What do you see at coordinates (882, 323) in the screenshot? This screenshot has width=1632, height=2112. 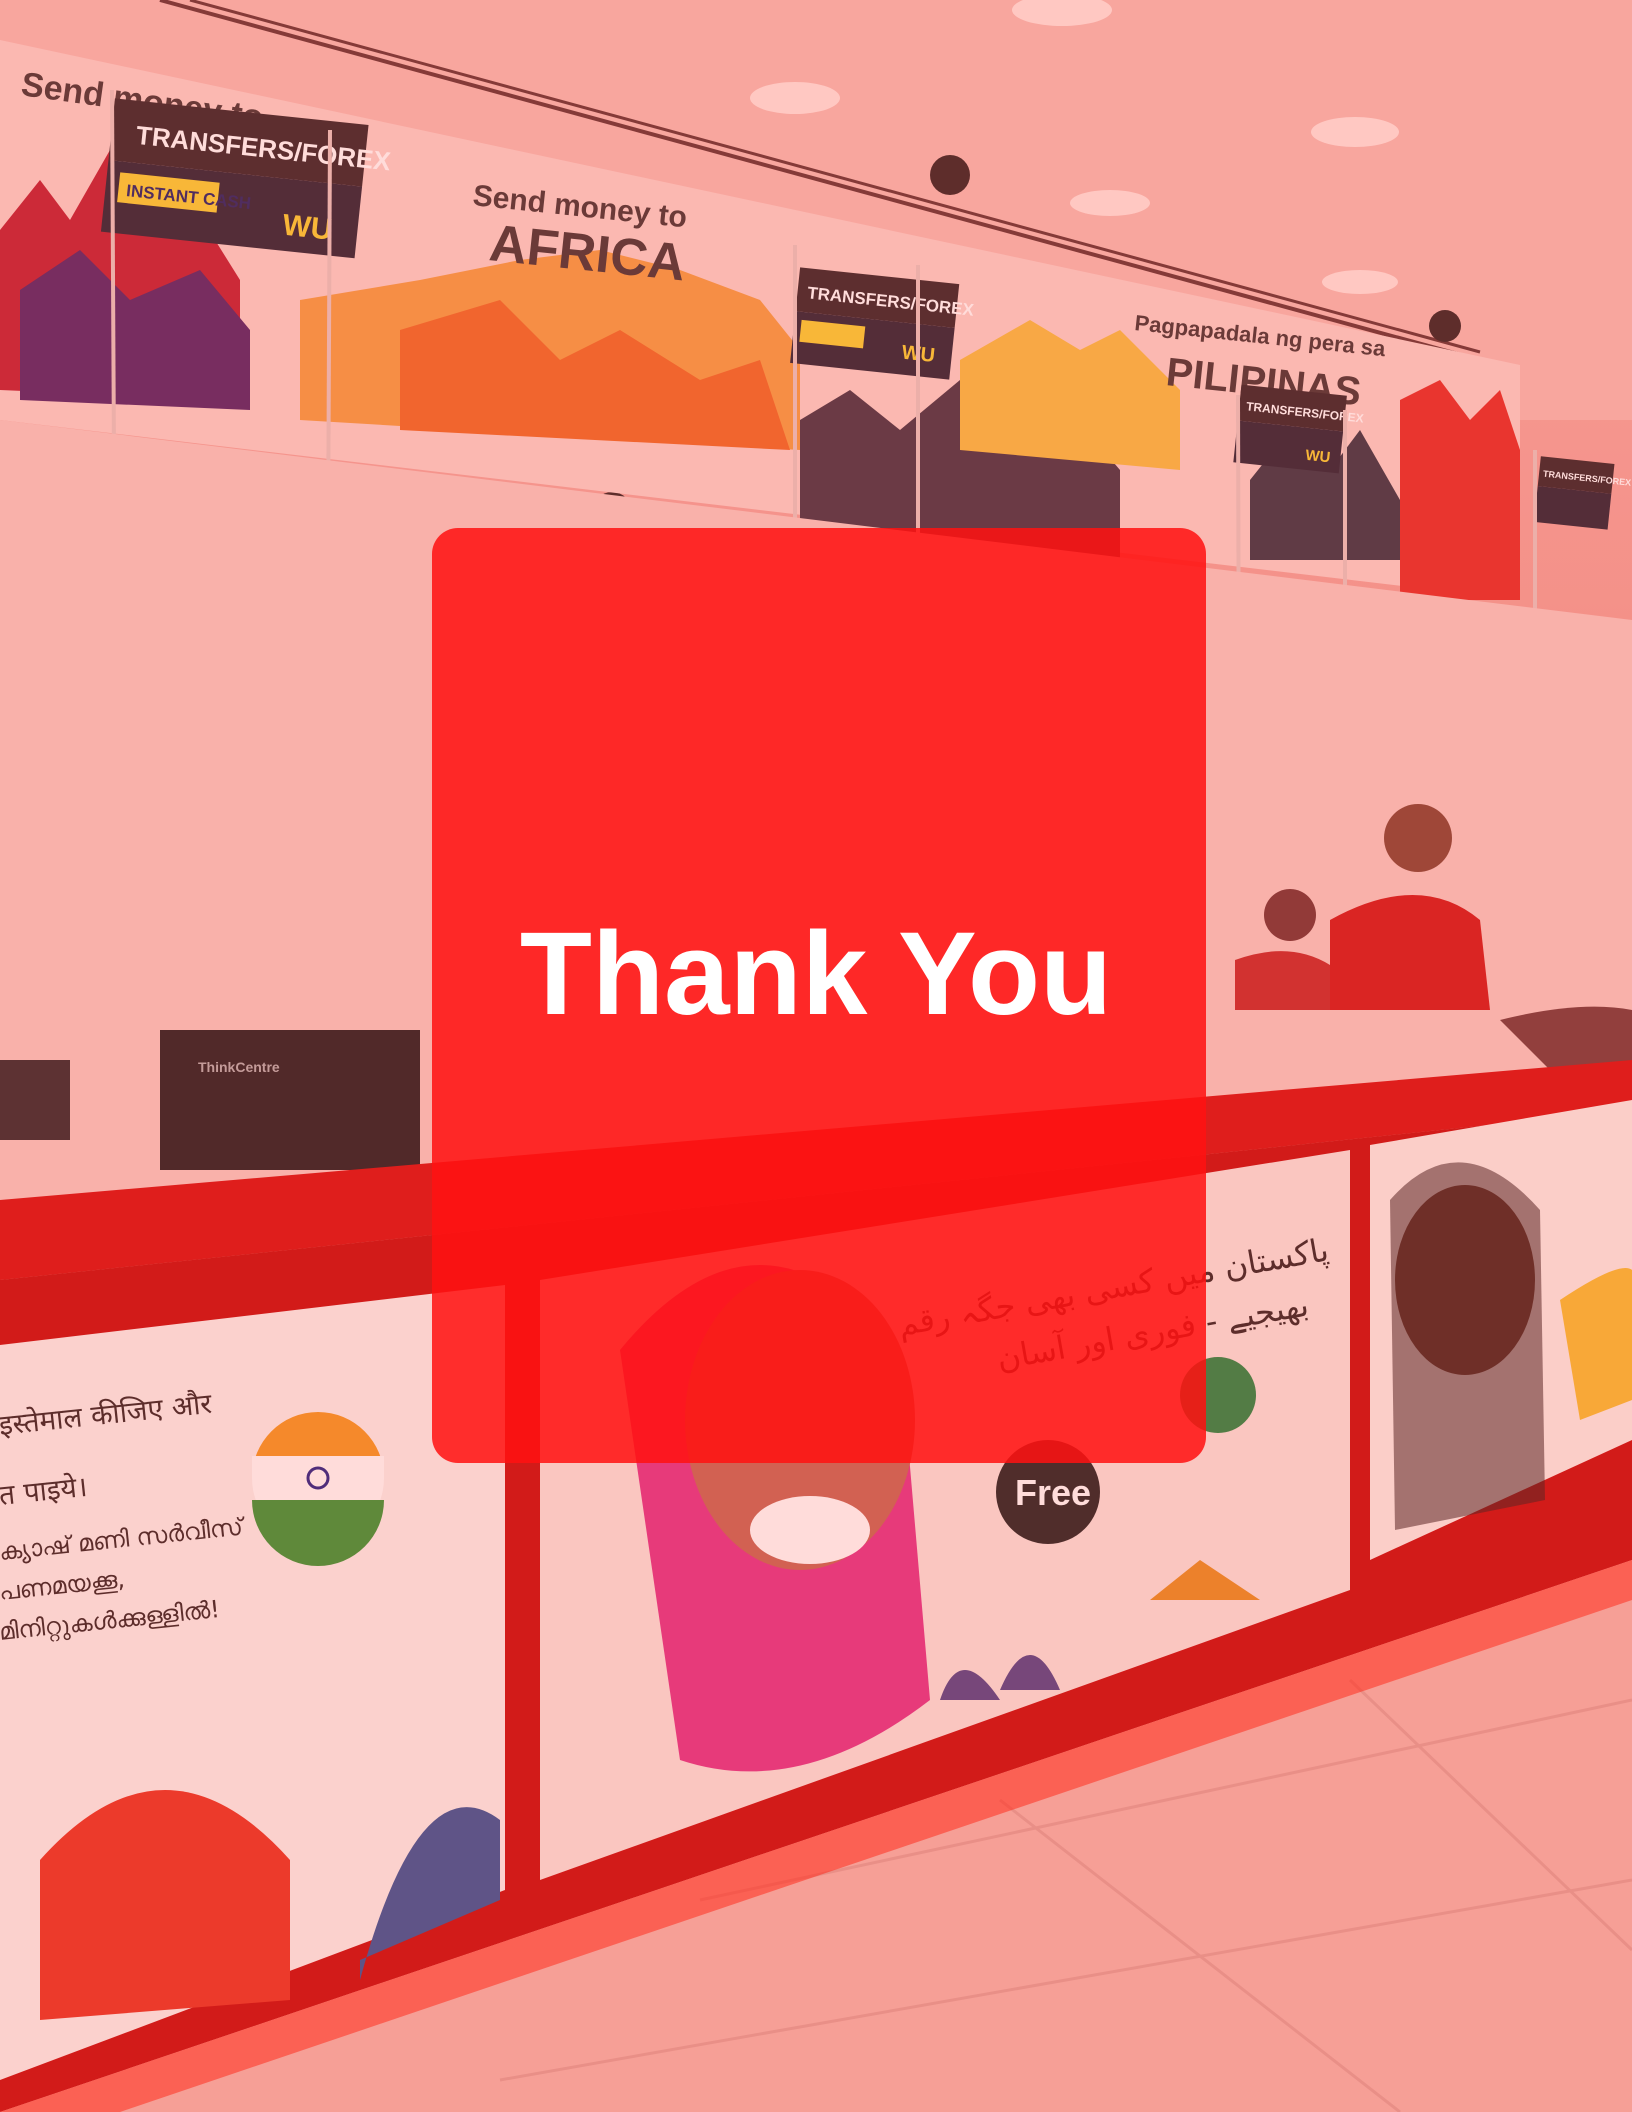 I see `counter-sign-2: TRANSFERS/FOREX WU` at bounding box center [882, 323].